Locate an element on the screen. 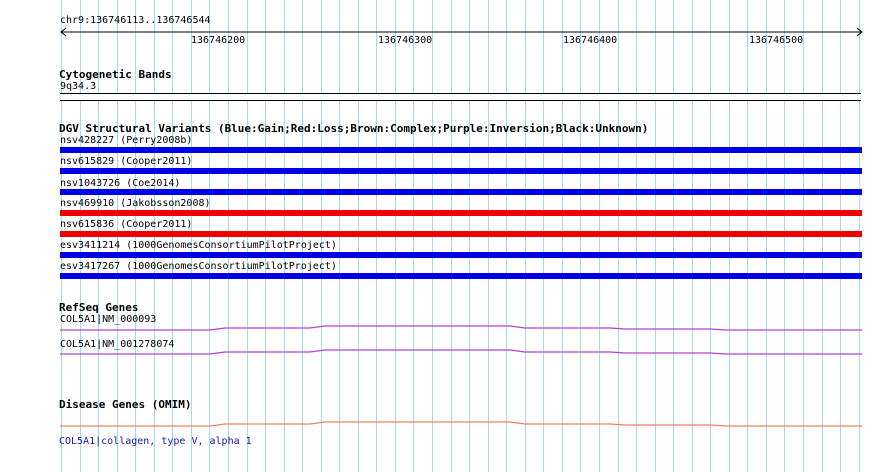 This screenshot has height=472, width=890. ruler-tick-label: 136746400 is located at coordinates (590, 40).